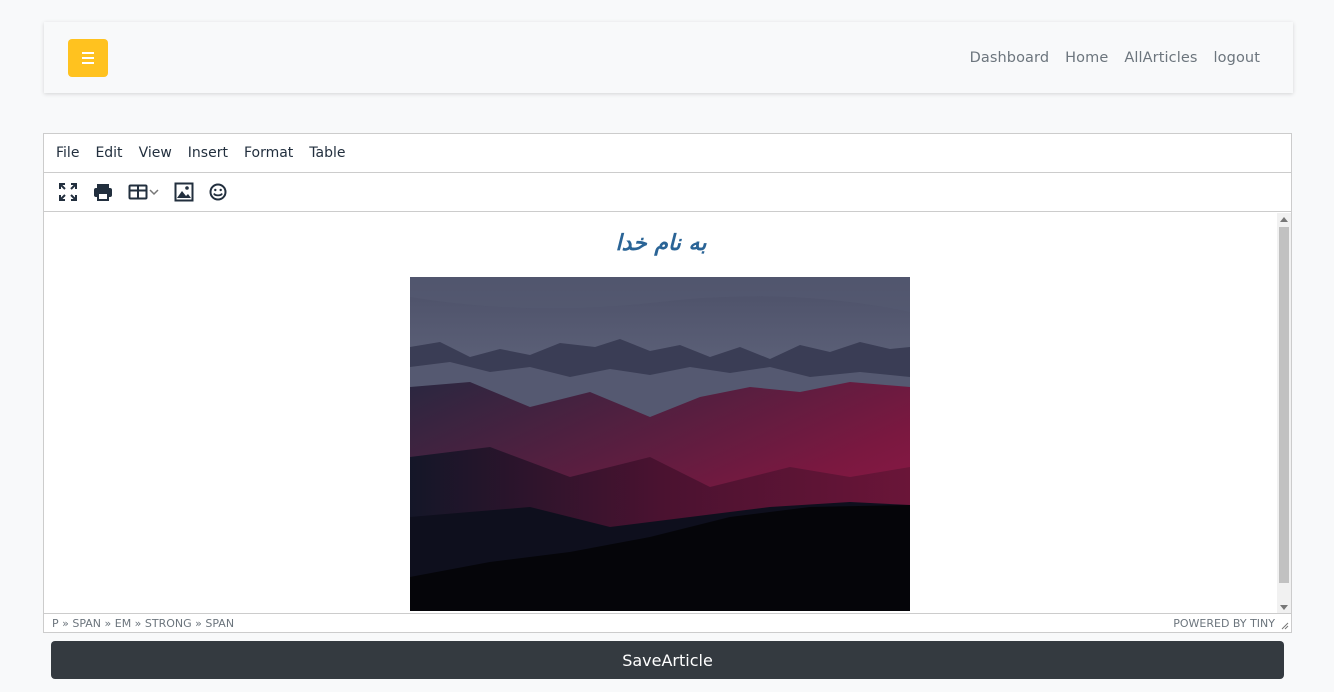 This screenshot has height=692, width=1334. Describe the element at coordinates (668, 57) in the screenshot. I see `top-navbar: Dashboard Home AllArticles logout` at that location.